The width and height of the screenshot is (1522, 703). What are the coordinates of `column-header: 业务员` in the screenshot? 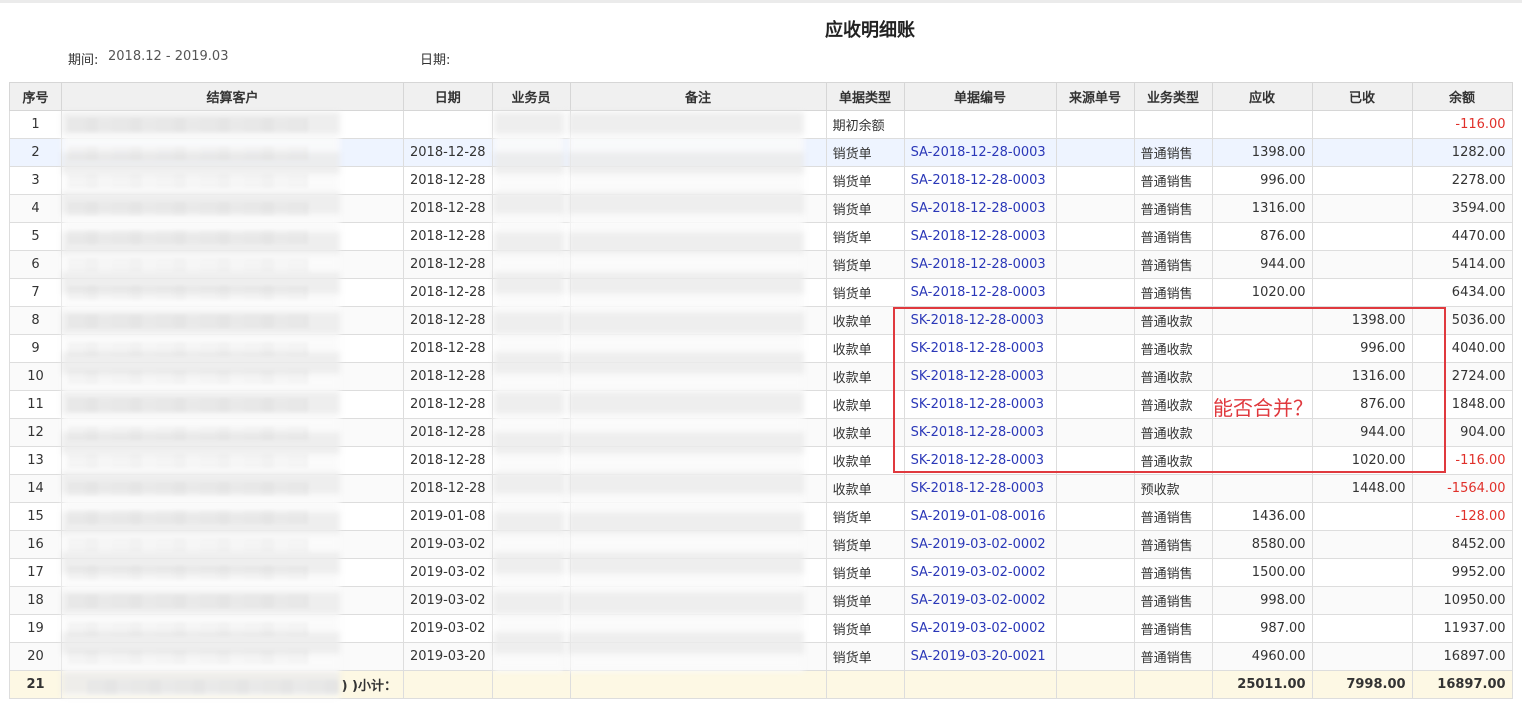 It's located at (531, 96).